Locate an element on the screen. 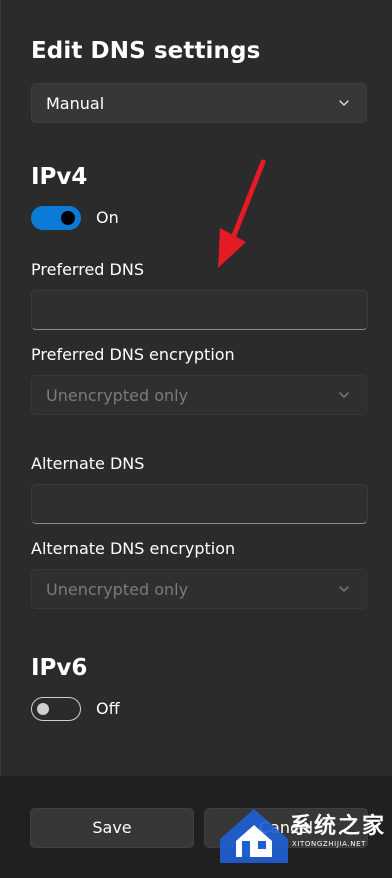  ipv6-heading: IPv6 is located at coordinates (59, 668).